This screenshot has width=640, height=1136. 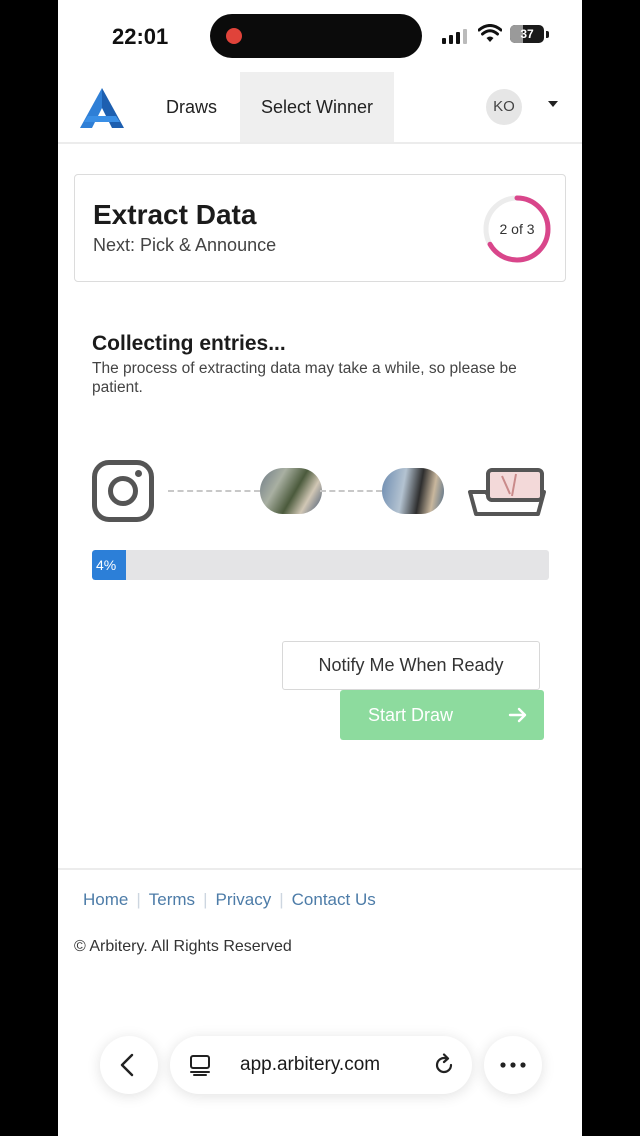 I want to click on footer-link-privacy: Privacy, so click(x=243, y=900).